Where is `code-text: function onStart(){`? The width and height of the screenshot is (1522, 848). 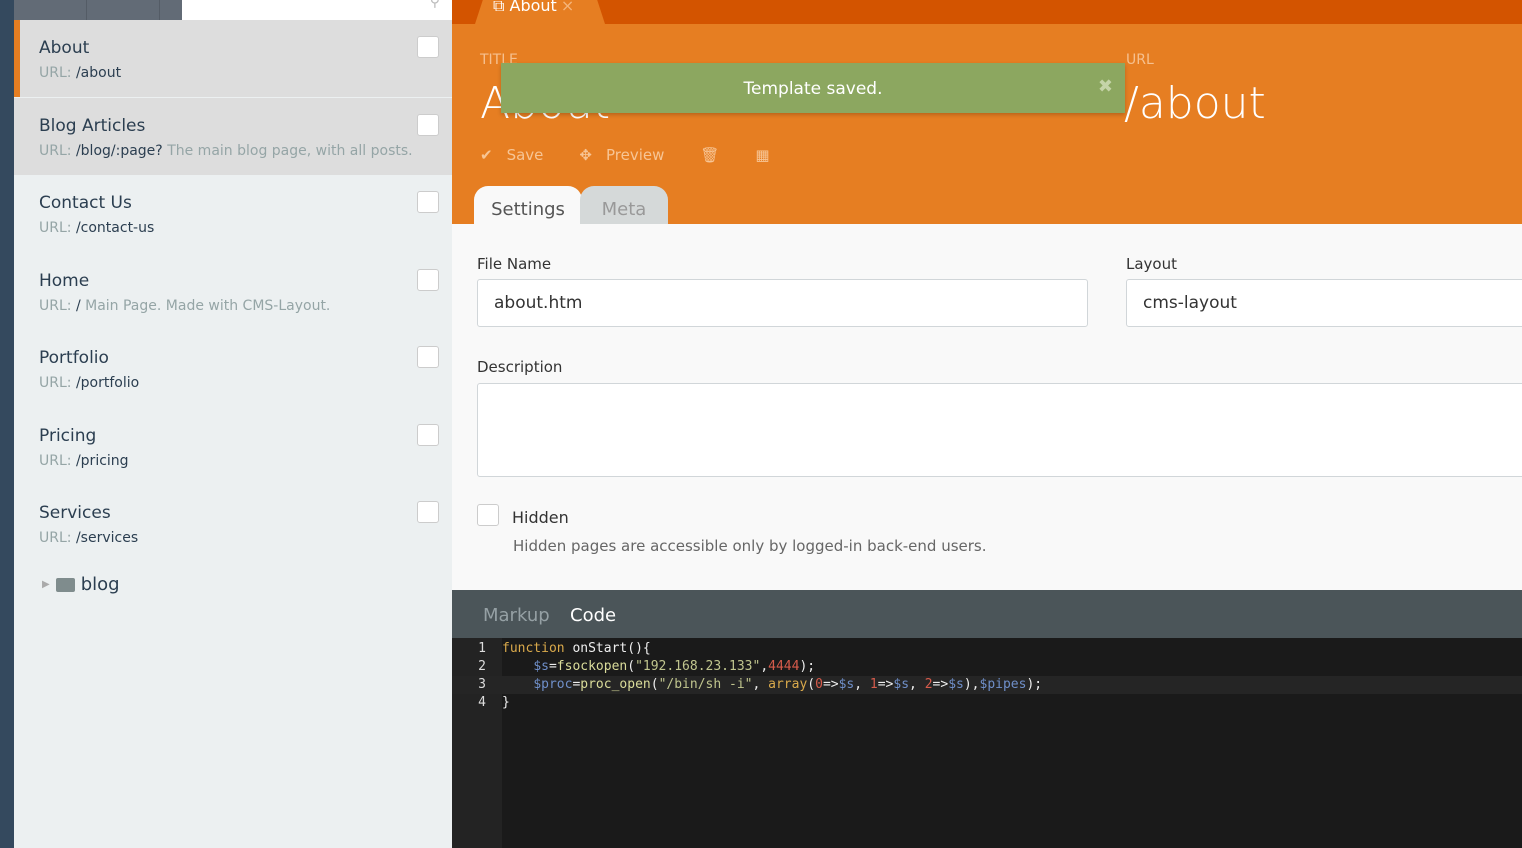 code-text: function onStart(){ is located at coordinates (576, 649).